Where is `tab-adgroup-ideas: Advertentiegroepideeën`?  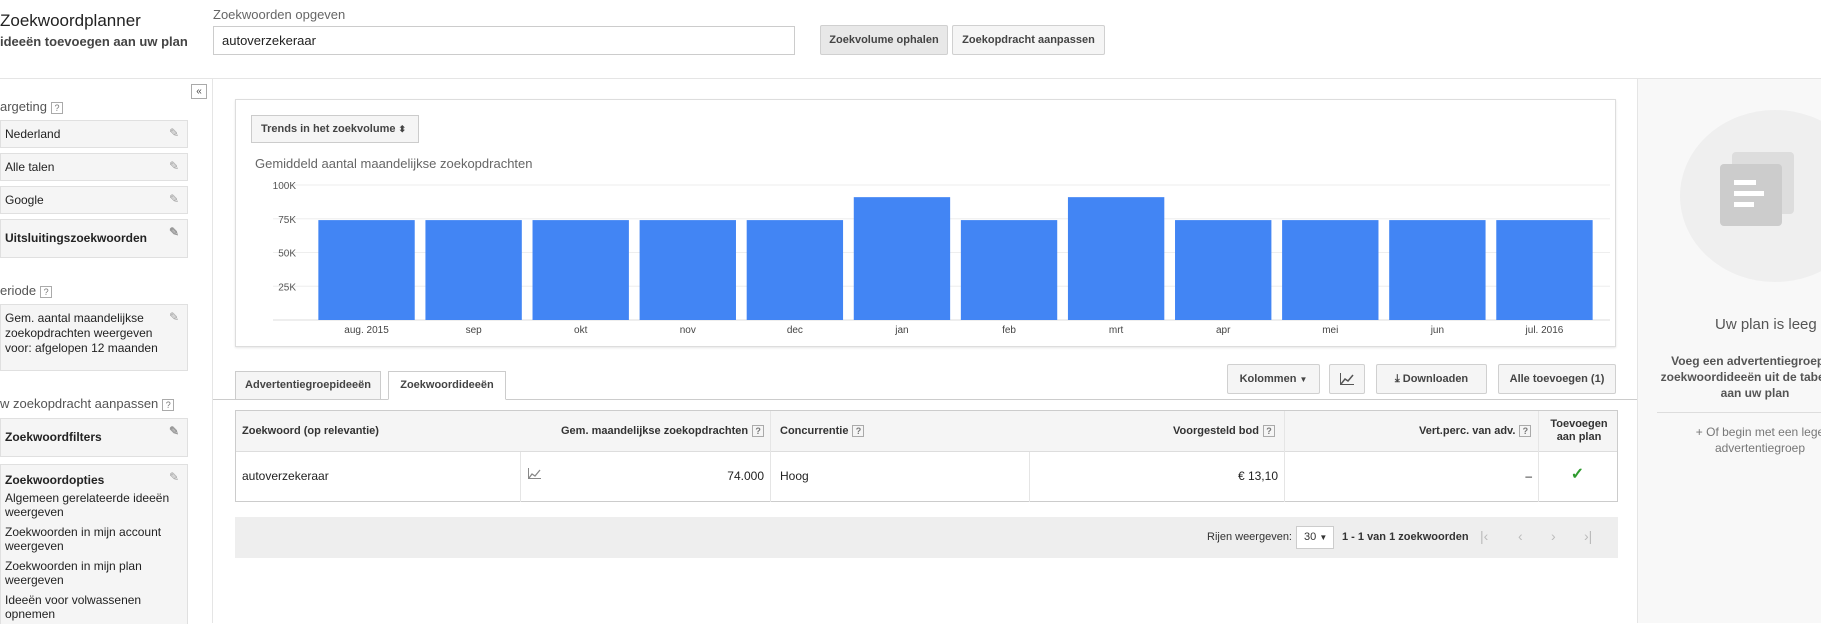 tab-adgroup-ideas: Advertentiegroepideeën is located at coordinates (308, 385).